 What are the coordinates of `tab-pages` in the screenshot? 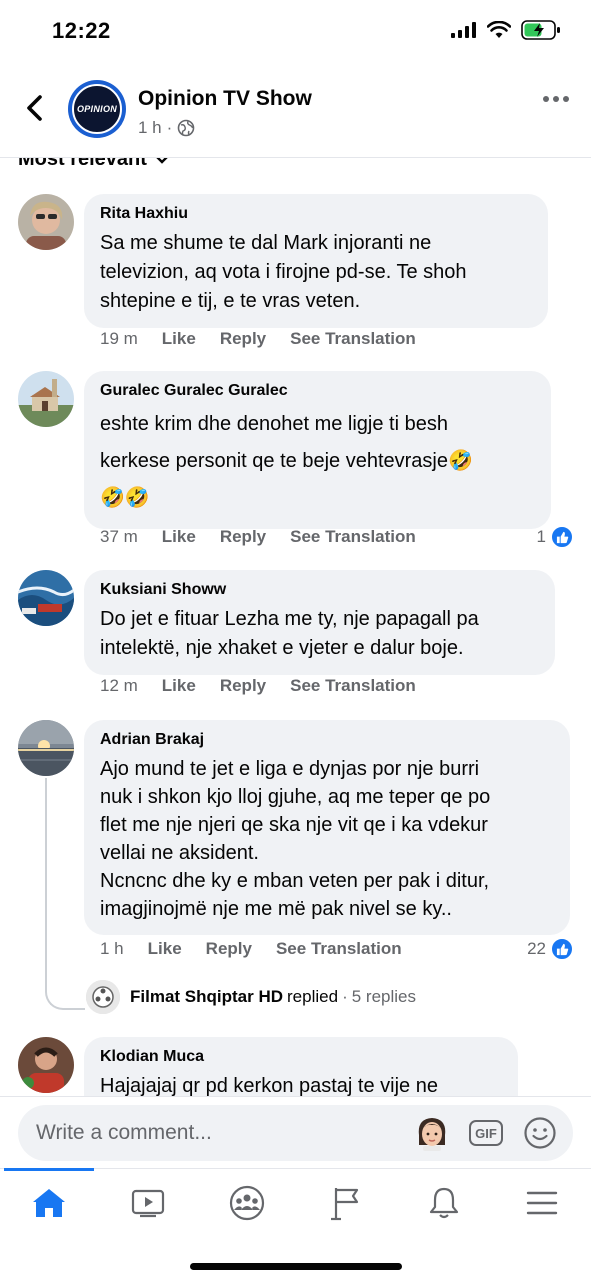 It's located at (346, 1203).